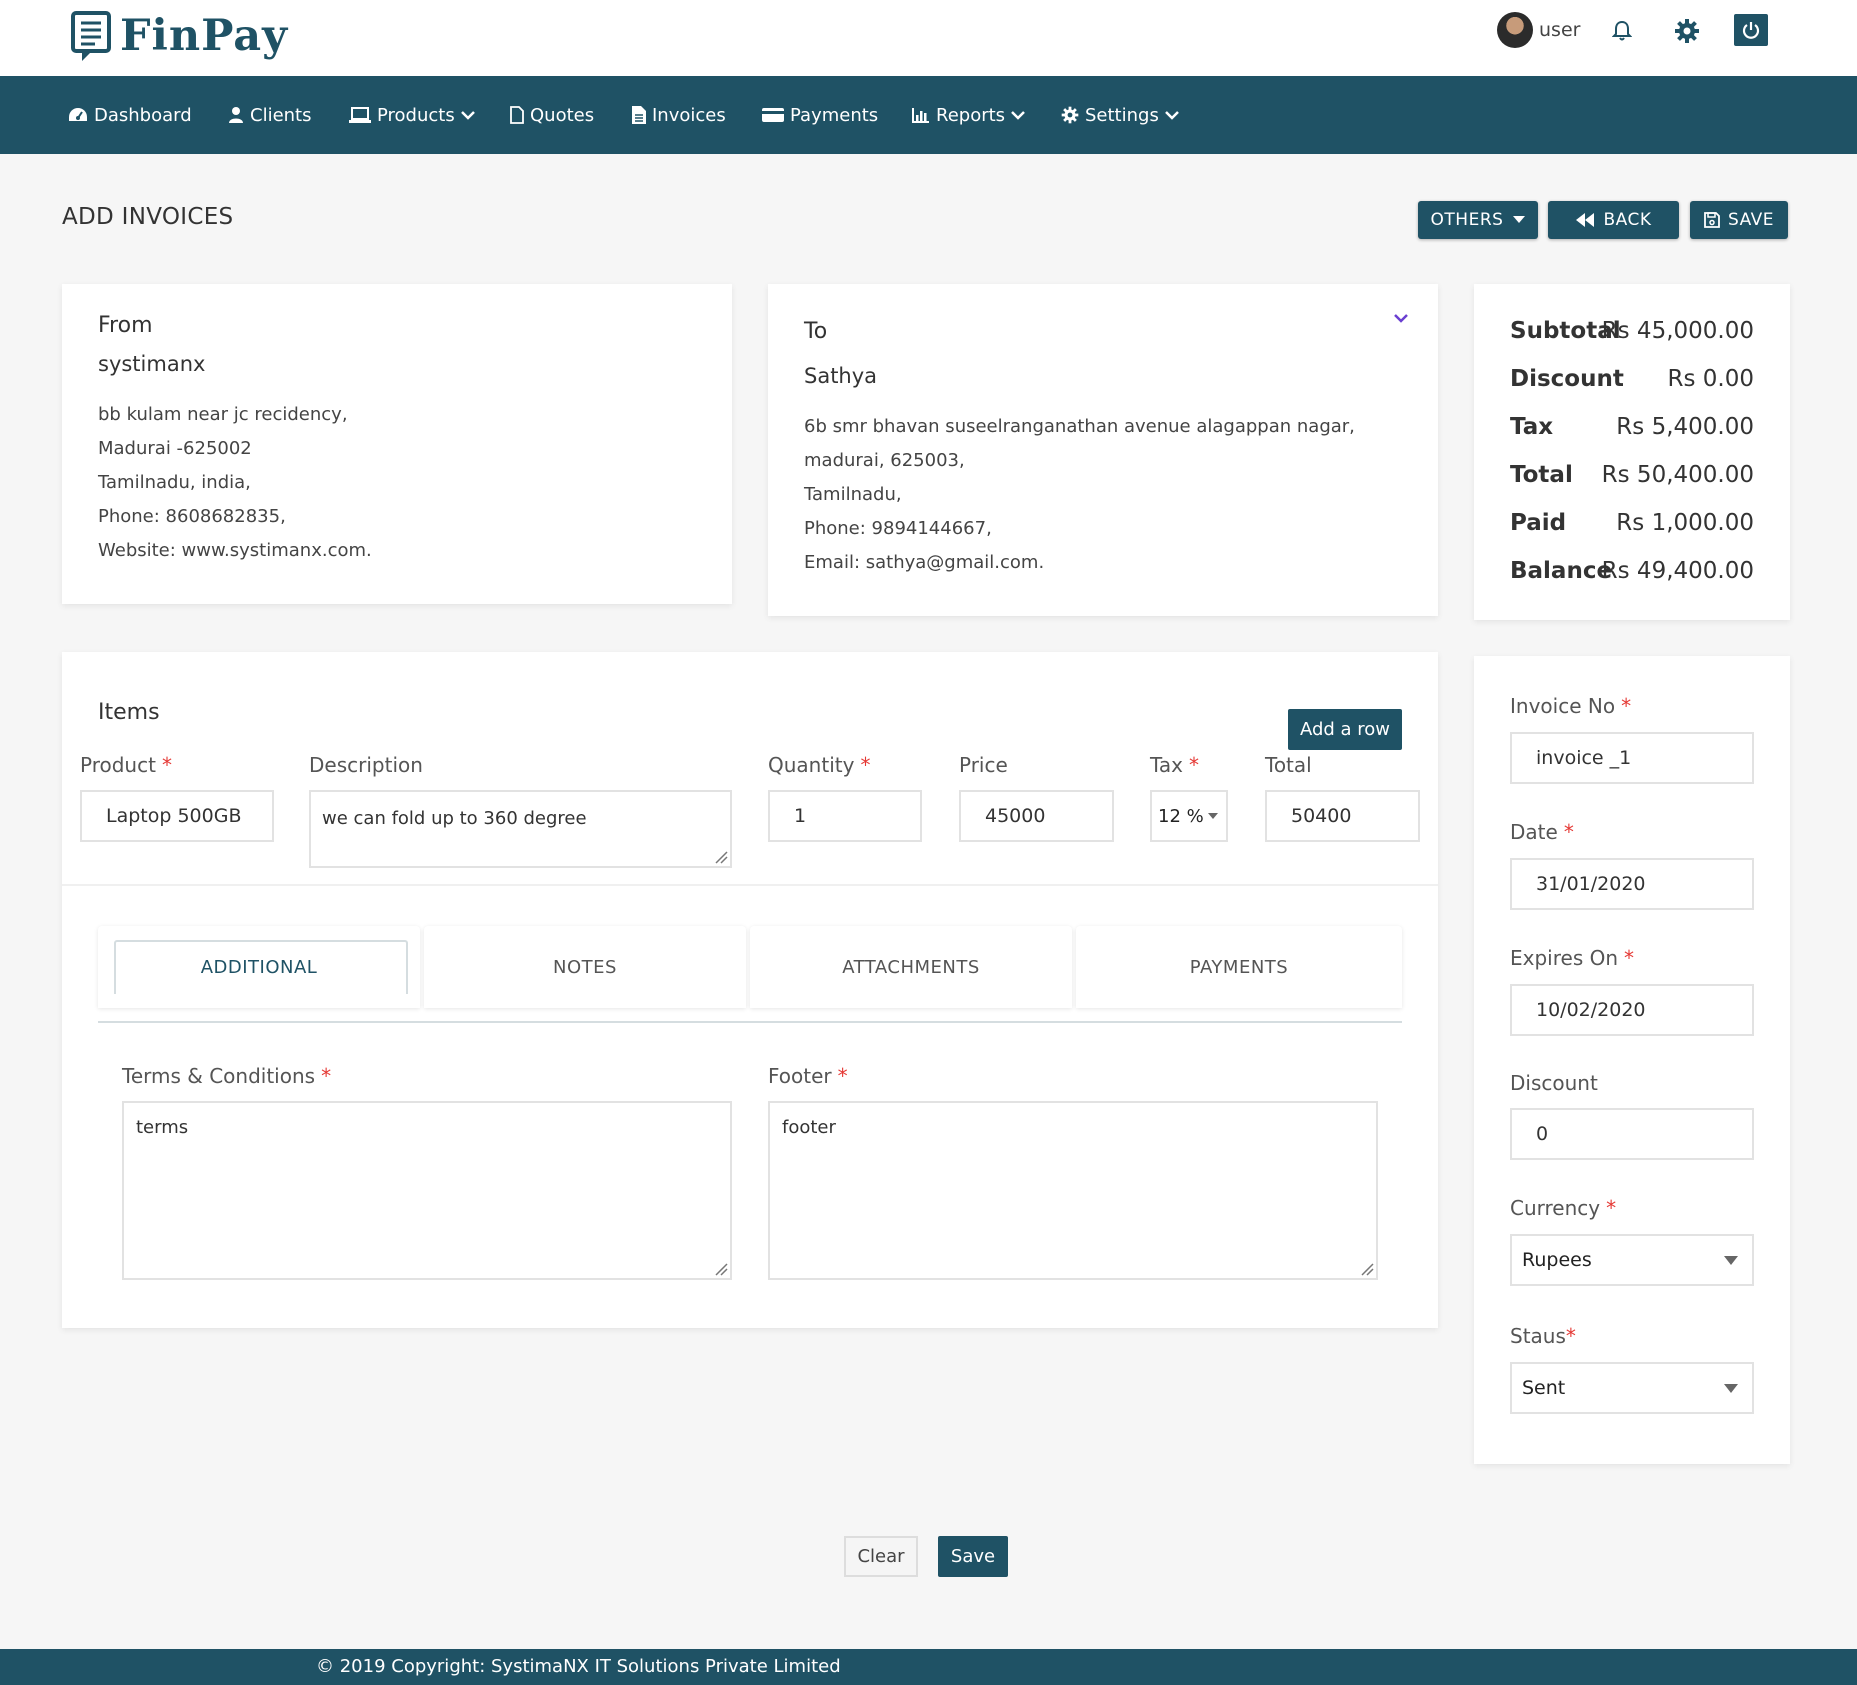 The image size is (1857, 1685). Describe the element at coordinates (845, 816) in the screenshot. I see `quantity-input: 1` at that location.